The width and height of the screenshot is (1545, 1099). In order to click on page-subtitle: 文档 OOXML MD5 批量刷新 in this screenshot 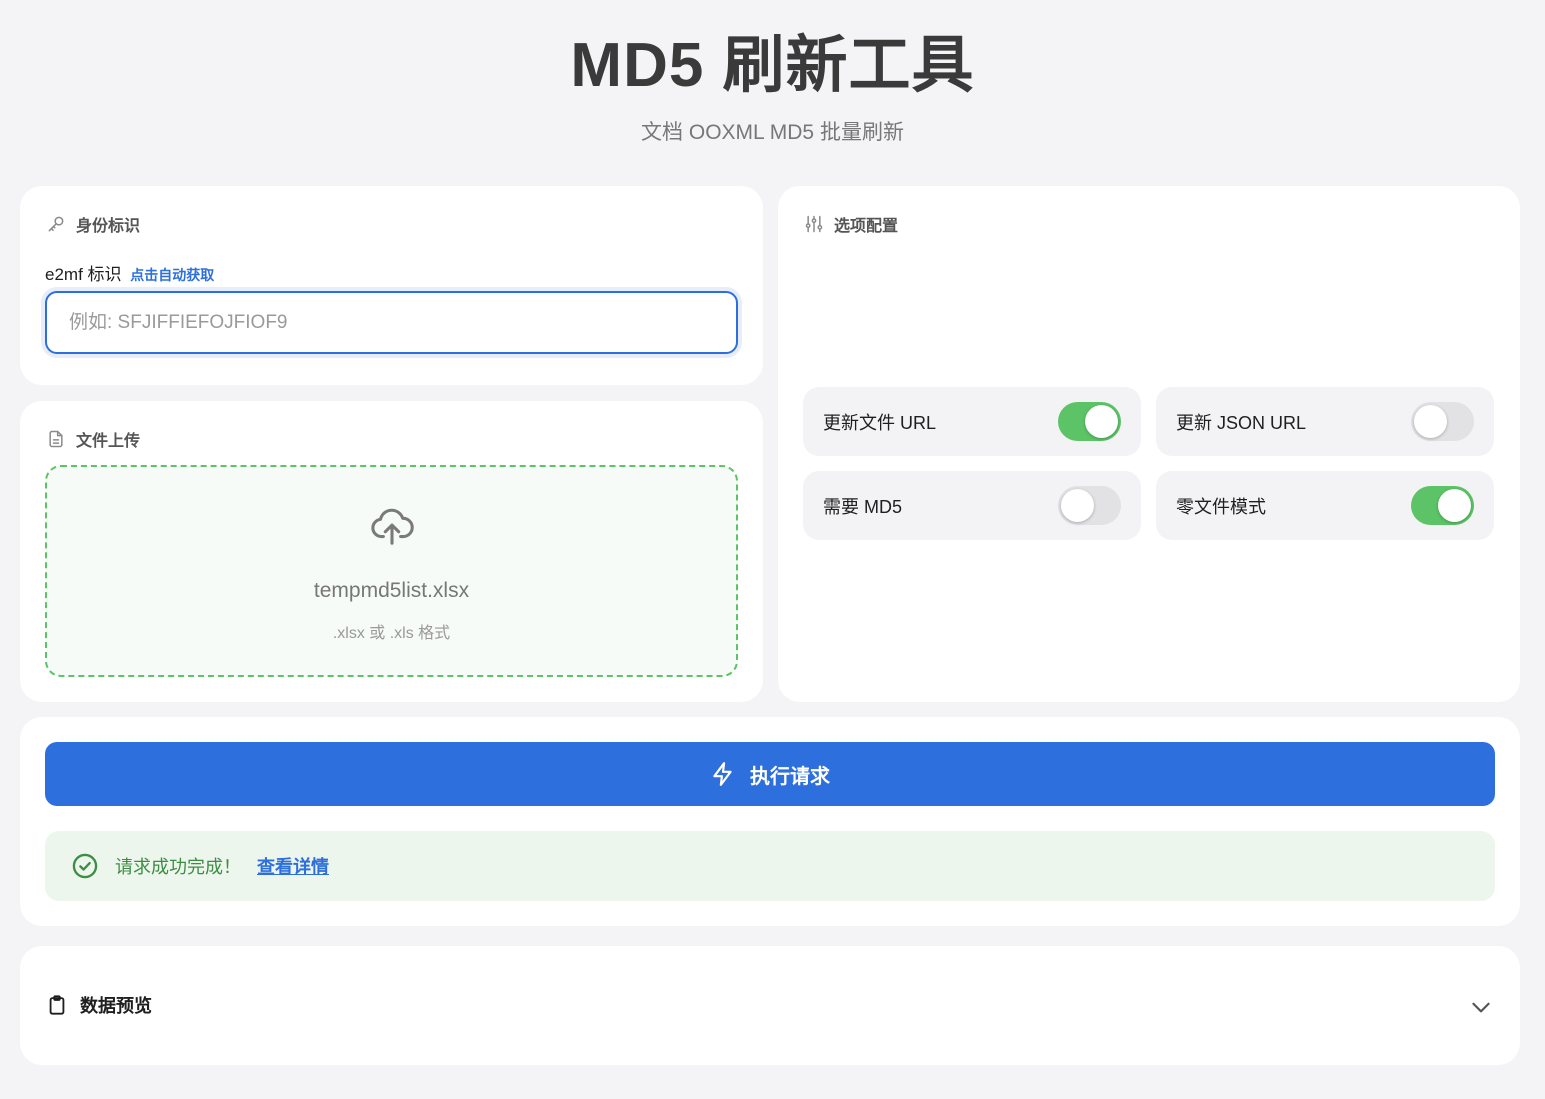, I will do `click(772, 132)`.